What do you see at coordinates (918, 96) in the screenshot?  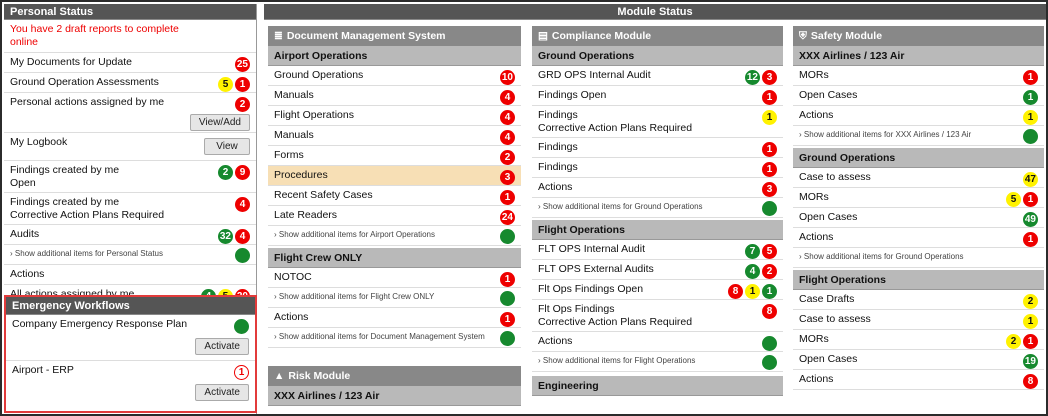 I see `open-cases-row: Open Cases 1` at bounding box center [918, 96].